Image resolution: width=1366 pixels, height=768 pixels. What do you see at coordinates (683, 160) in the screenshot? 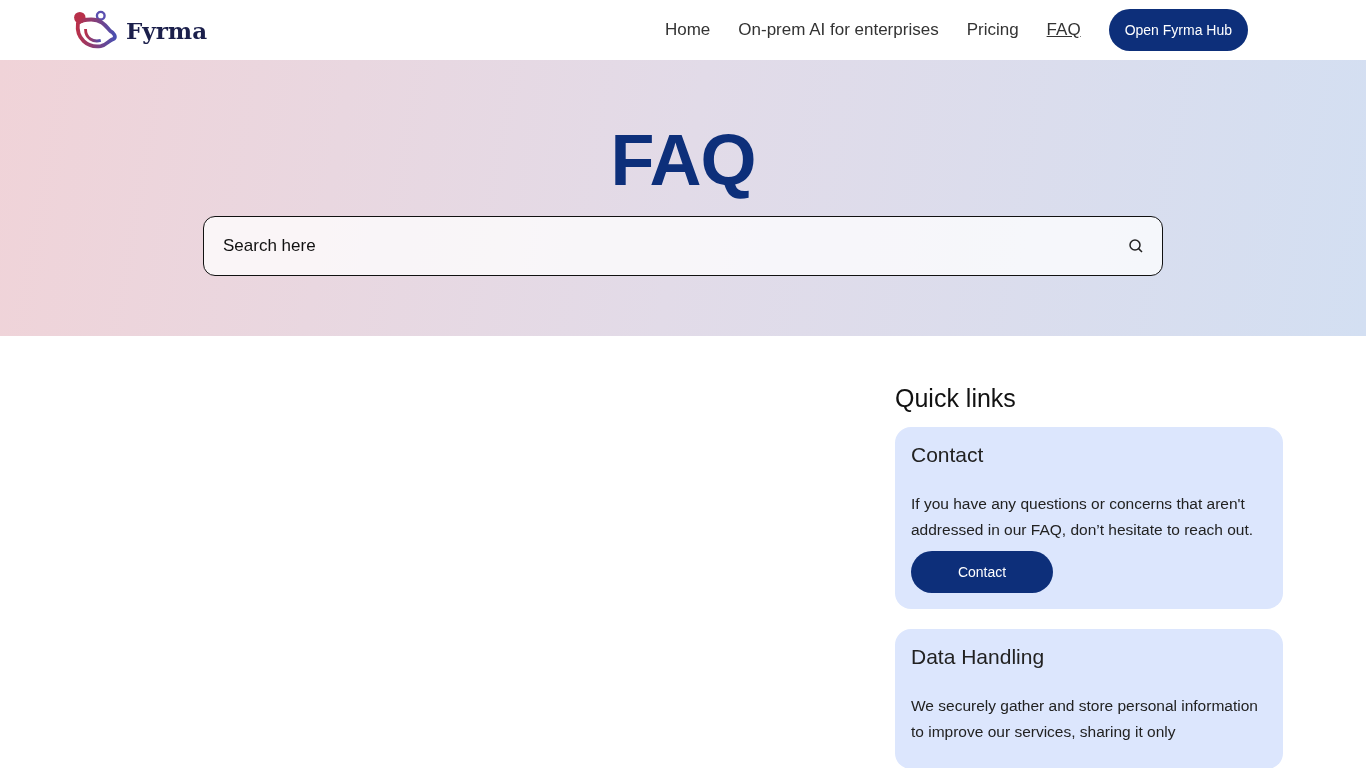
I see `page-title: FAQ` at bounding box center [683, 160].